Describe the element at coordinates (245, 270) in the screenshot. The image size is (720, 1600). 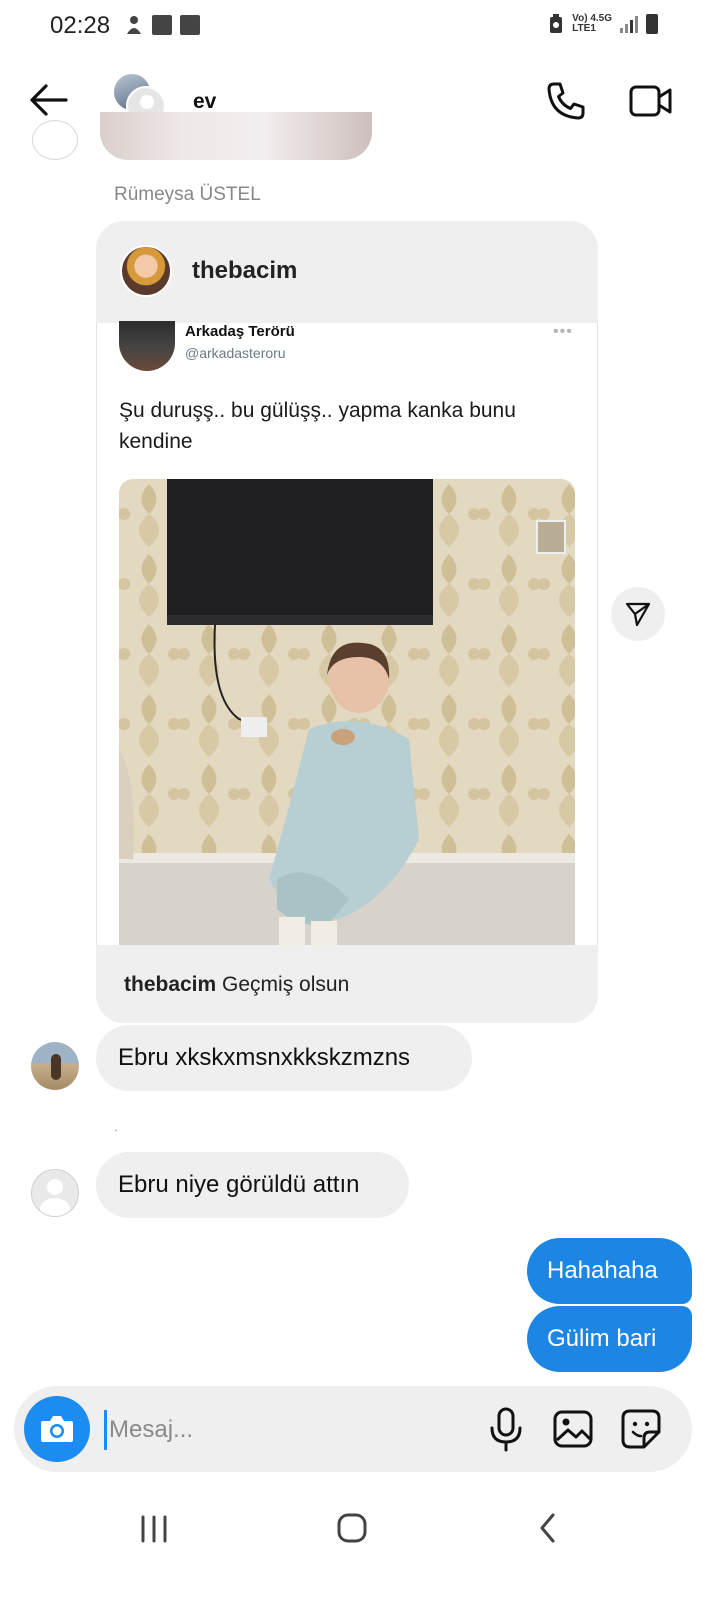
I see `post-author-username: thebacim` at that location.